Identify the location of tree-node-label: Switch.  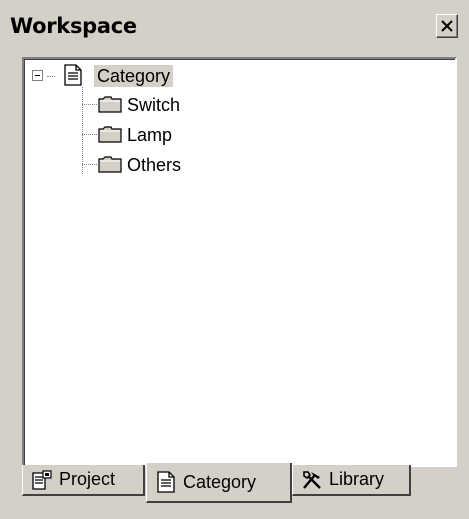
(154, 105).